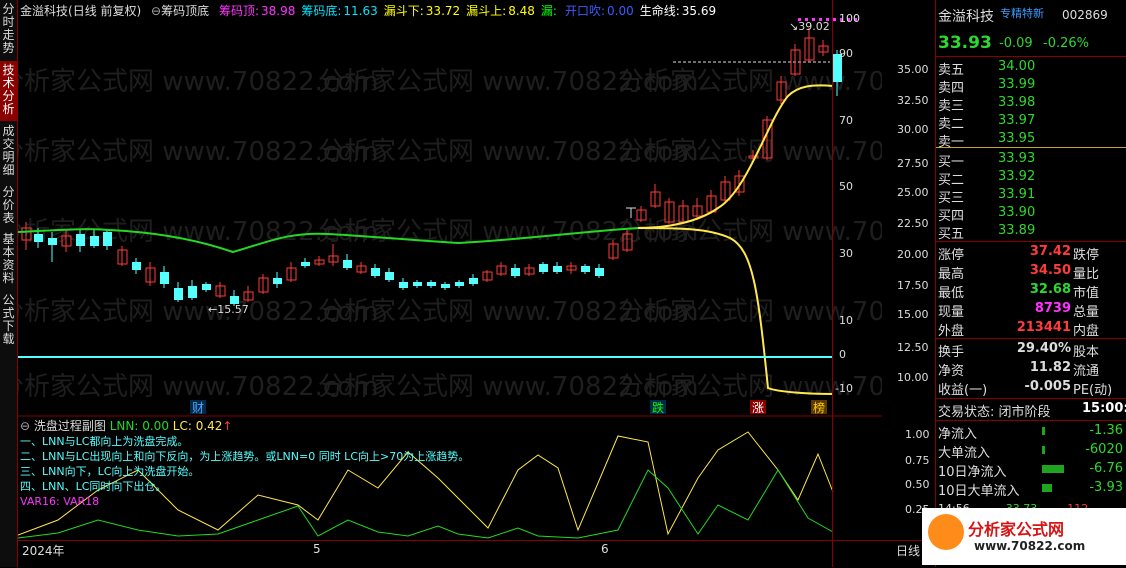 The image size is (1126, 568). What do you see at coordinates (1104, 449) in the screenshot?
I see `row-value: -6020` at bounding box center [1104, 449].